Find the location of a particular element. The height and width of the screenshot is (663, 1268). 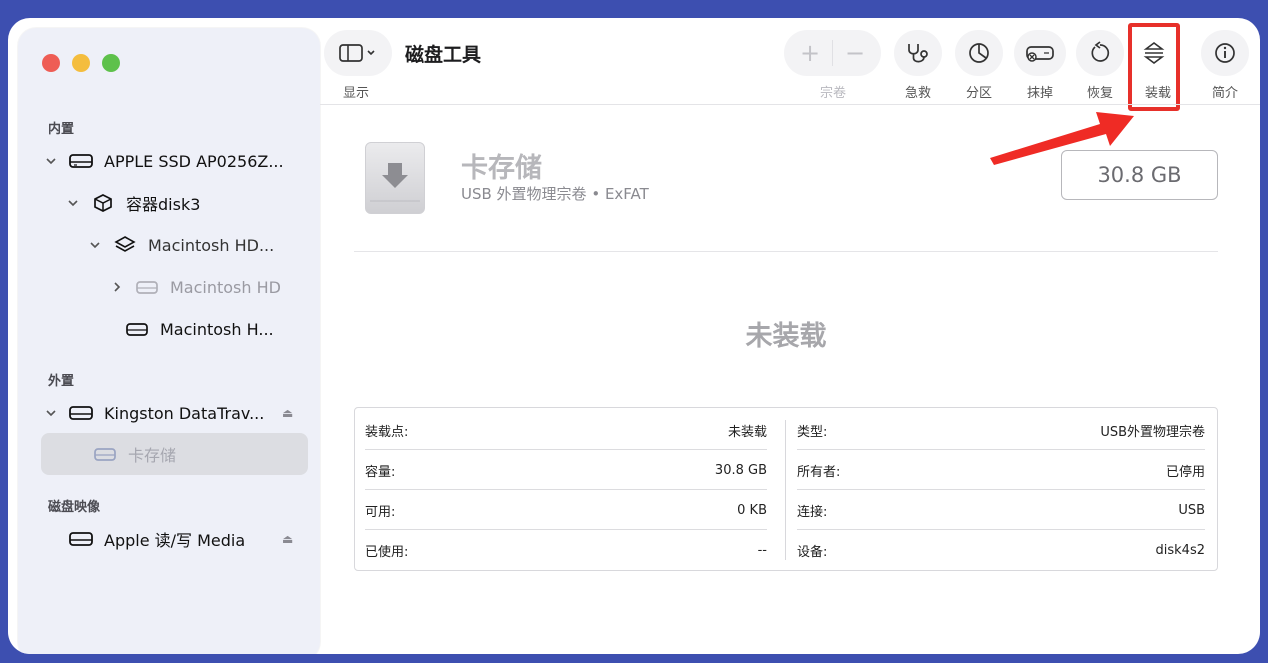

close-window-button is located at coordinates (51, 63).